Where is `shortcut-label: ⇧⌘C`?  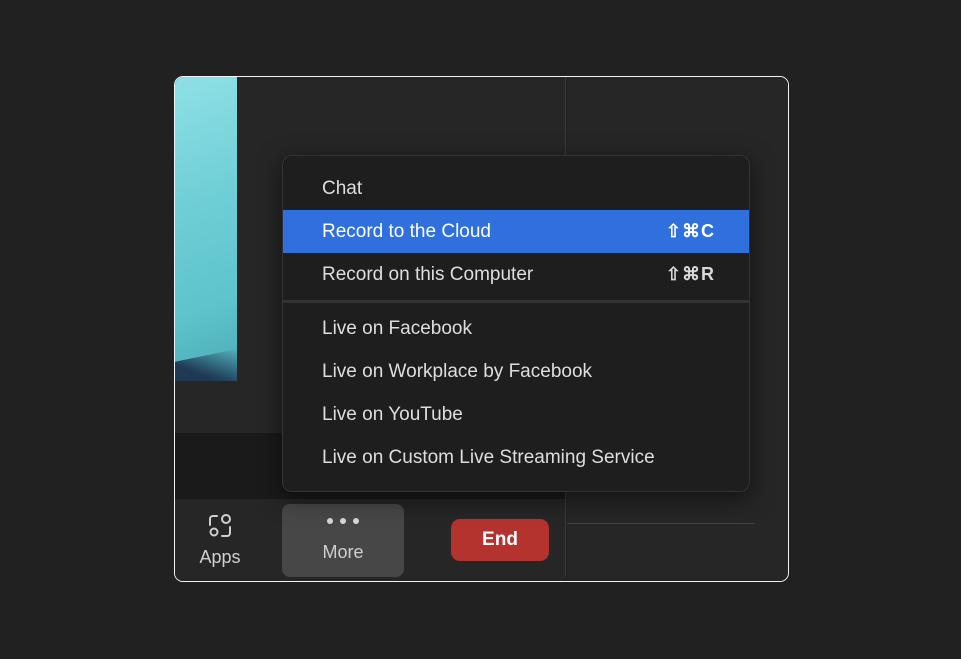 shortcut-label: ⇧⌘C is located at coordinates (690, 231).